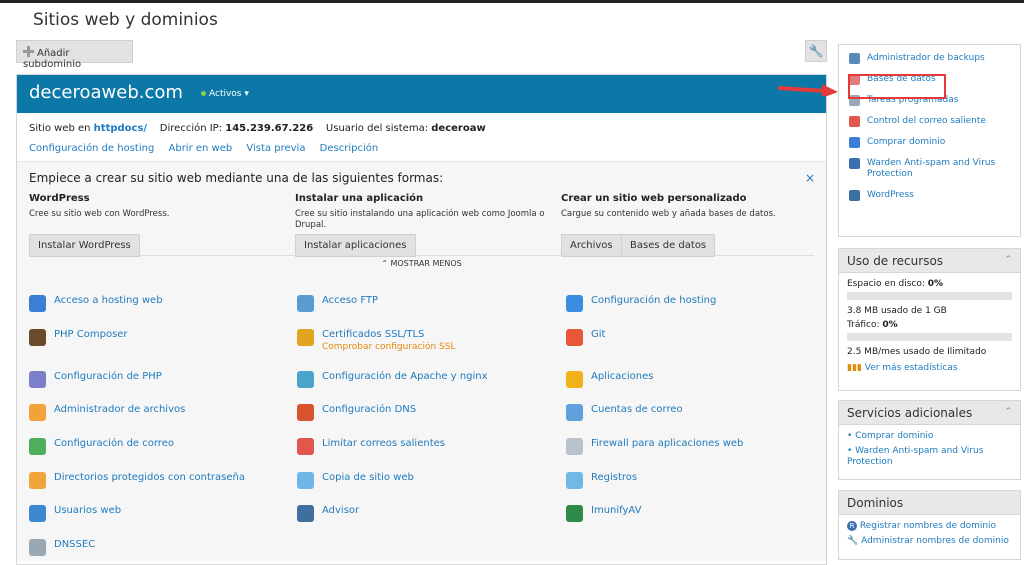 The image size is (1024, 565). Describe the element at coordinates (929, 195) in the screenshot. I see `quick-link-wordpress: WordPress` at that location.